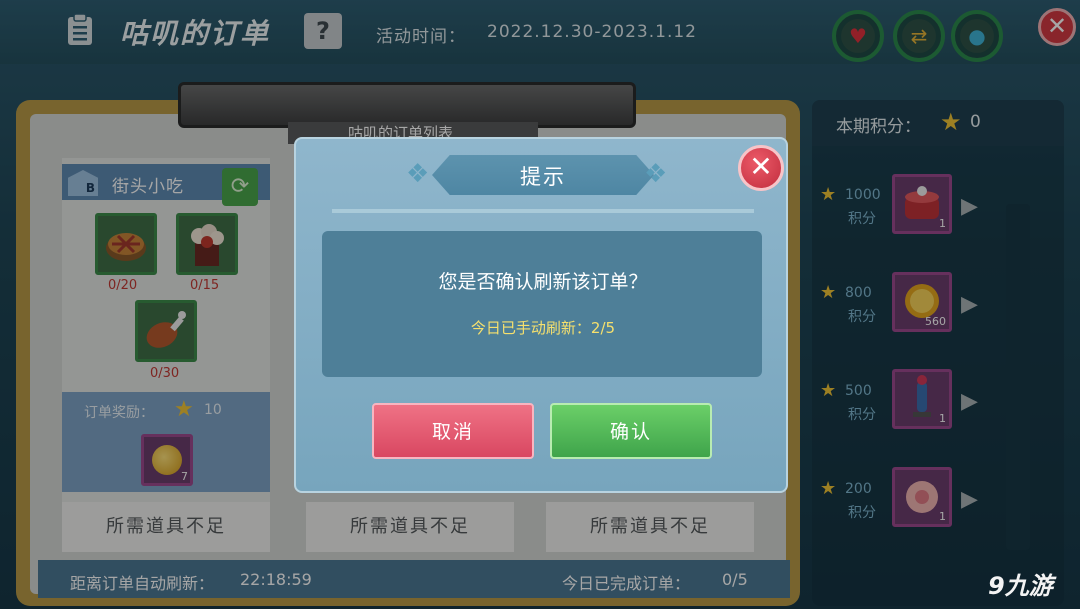  Describe the element at coordinates (543, 328) in the screenshot. I see `manual-refresh-count: 今日已手动刷新：2/5` at that location.